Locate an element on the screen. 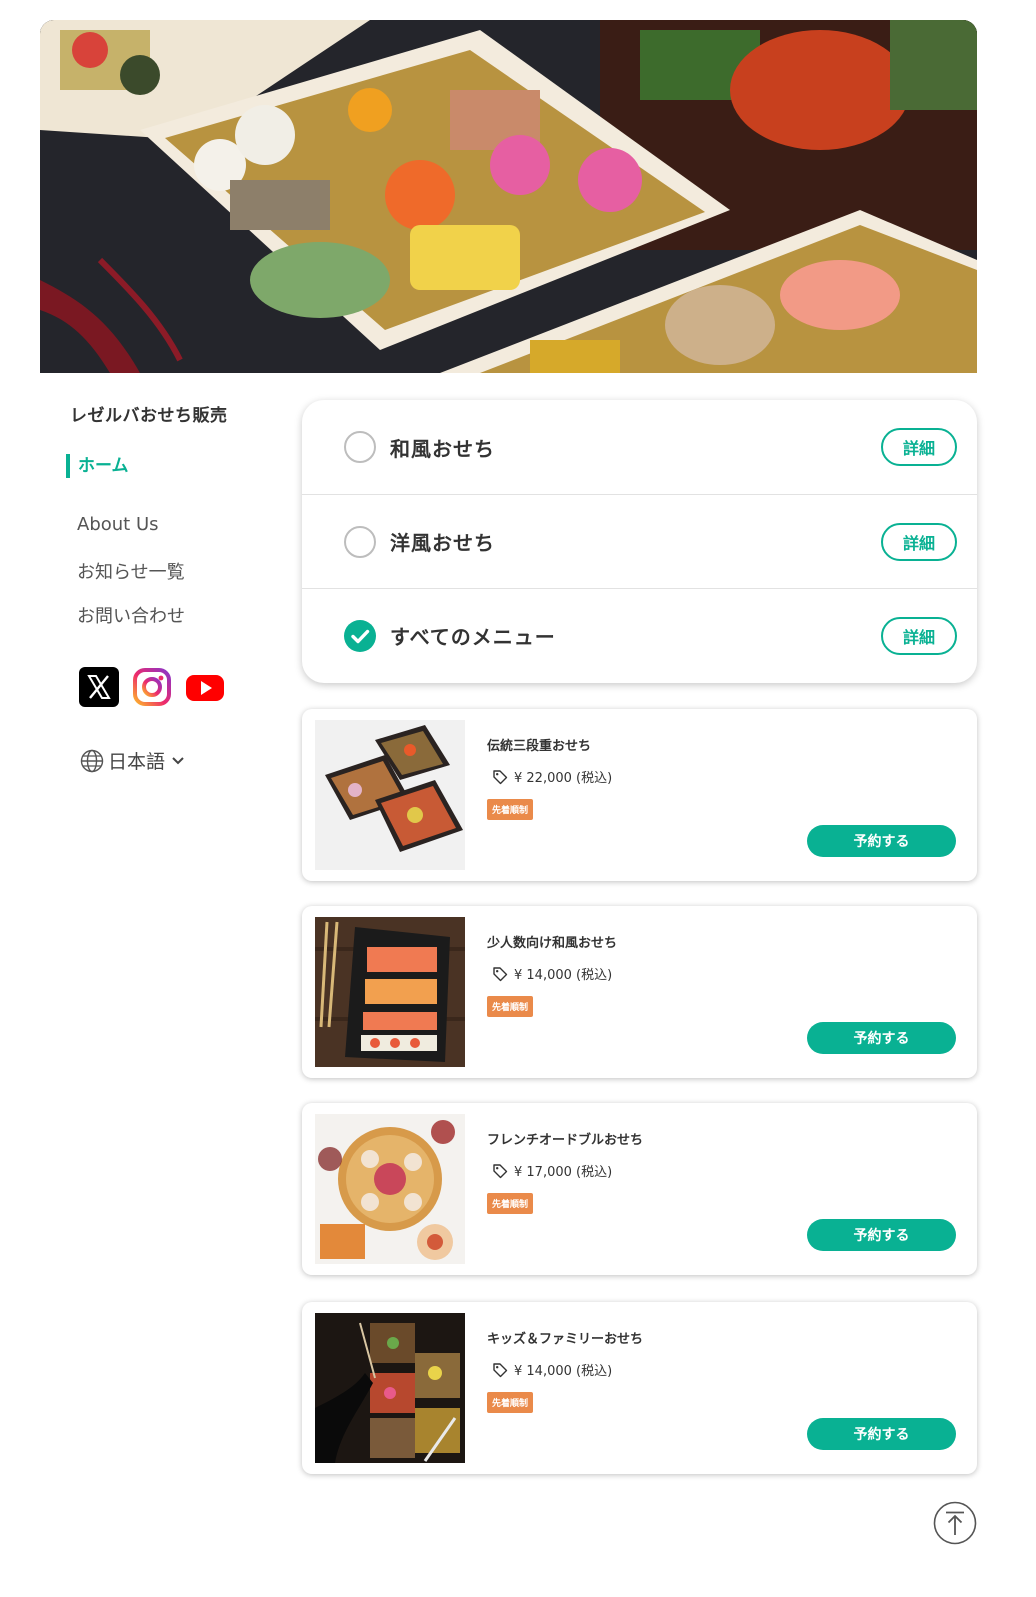 The image size is (1036, 1597). product-name: 少人数向け和風おせち is located at coordinates (552, 941).